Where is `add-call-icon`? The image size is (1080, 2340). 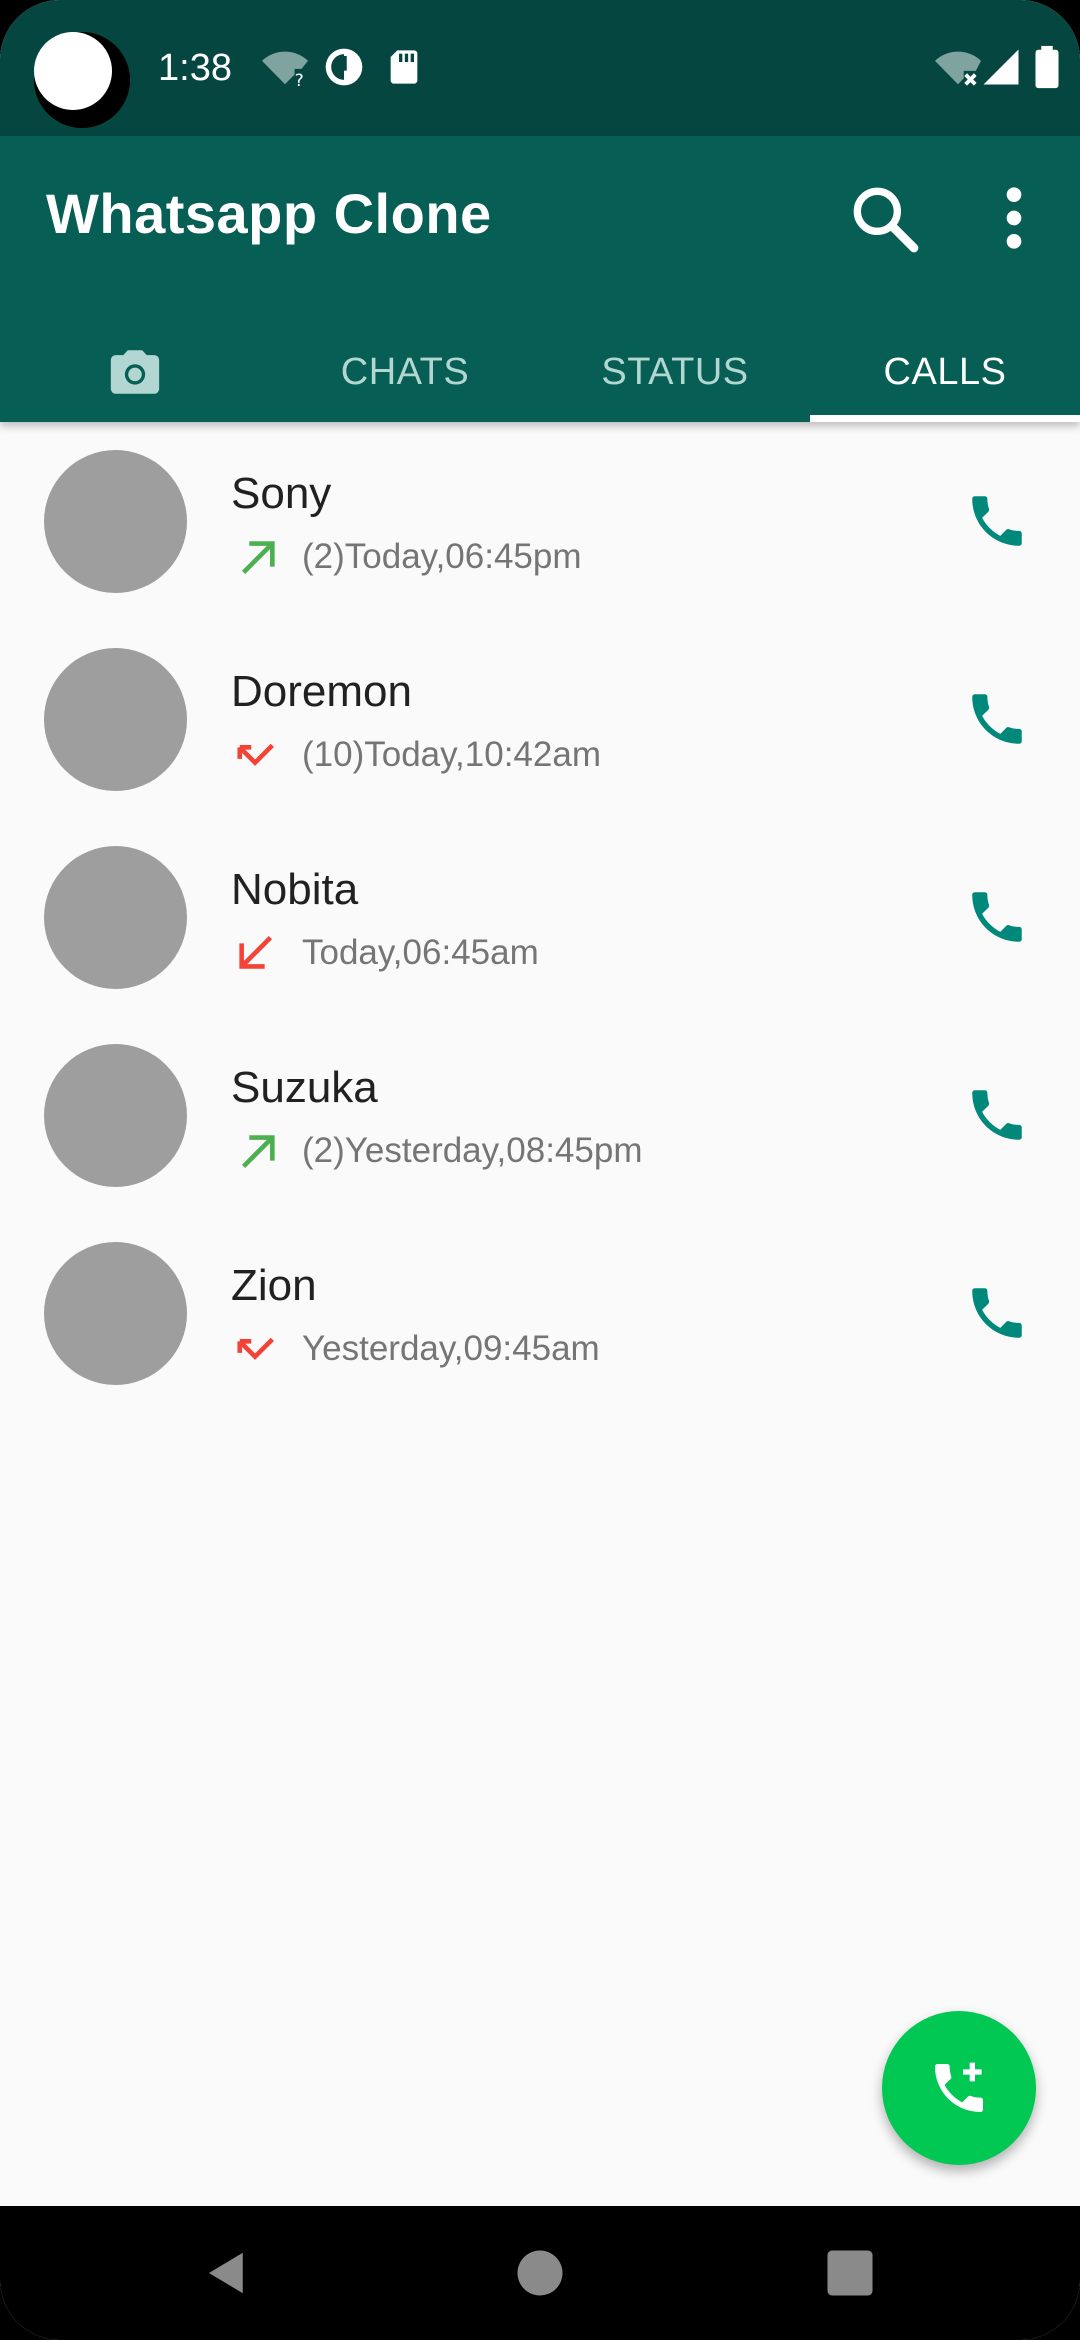
add-call-icon is located at coordinates (959, 2087).